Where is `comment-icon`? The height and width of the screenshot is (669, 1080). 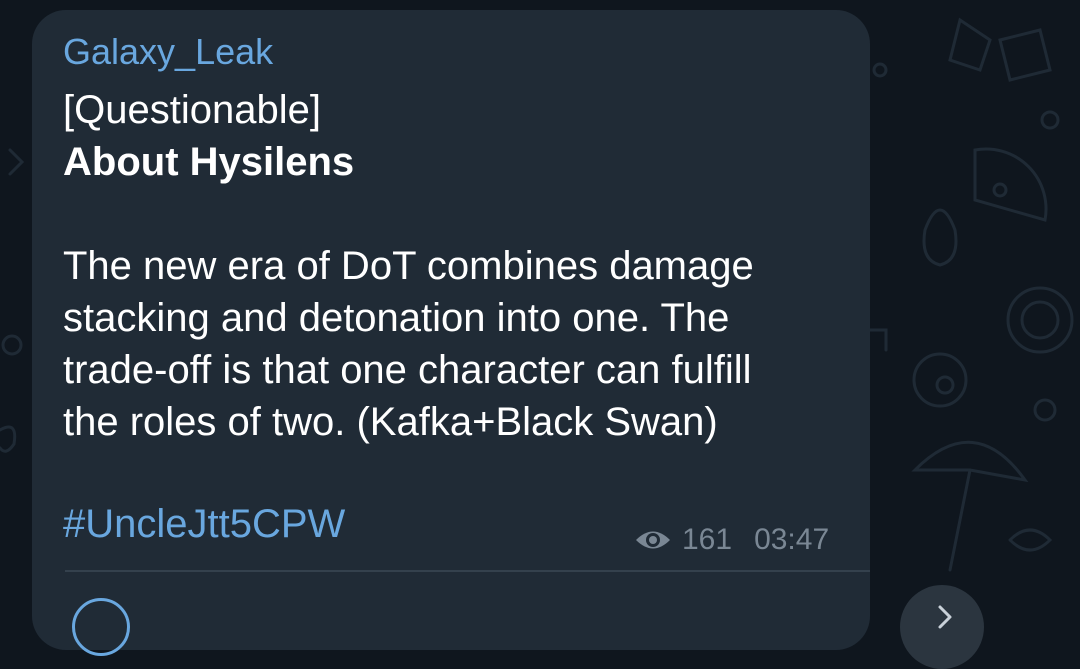 comment-icon is located at coordinates (101, 627).